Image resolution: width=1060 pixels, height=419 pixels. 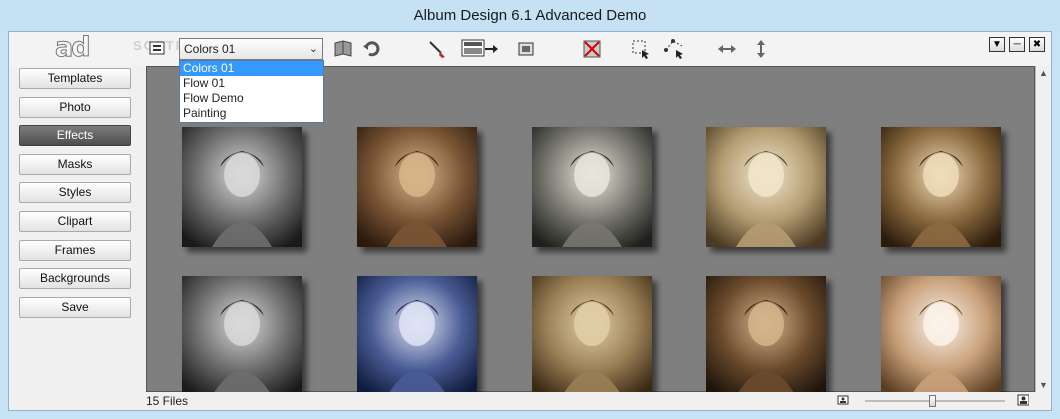 What do you see at coordinates (1023, 400) in the screenshot?
I see `zoom-in-icon` at bounding box center [1023, 400].